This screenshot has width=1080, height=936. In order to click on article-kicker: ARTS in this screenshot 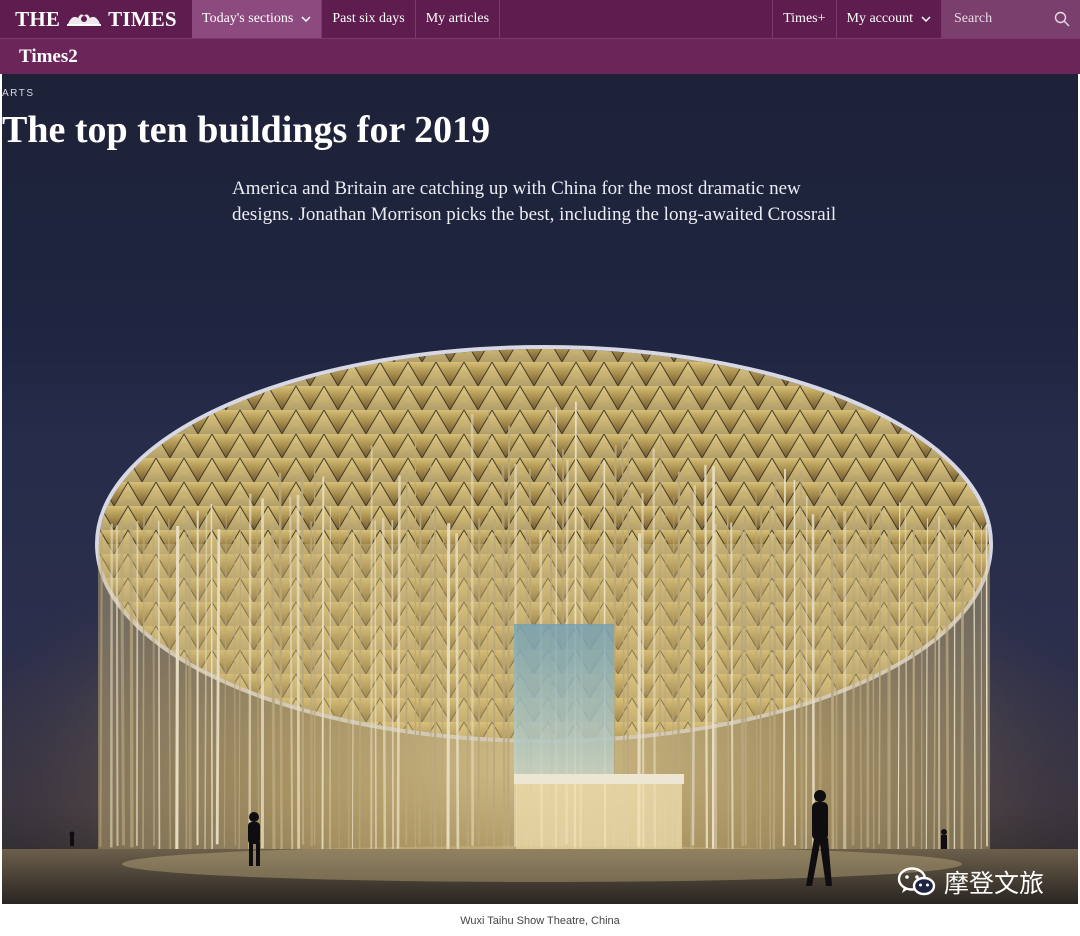, I will do `click(540, 93)`.